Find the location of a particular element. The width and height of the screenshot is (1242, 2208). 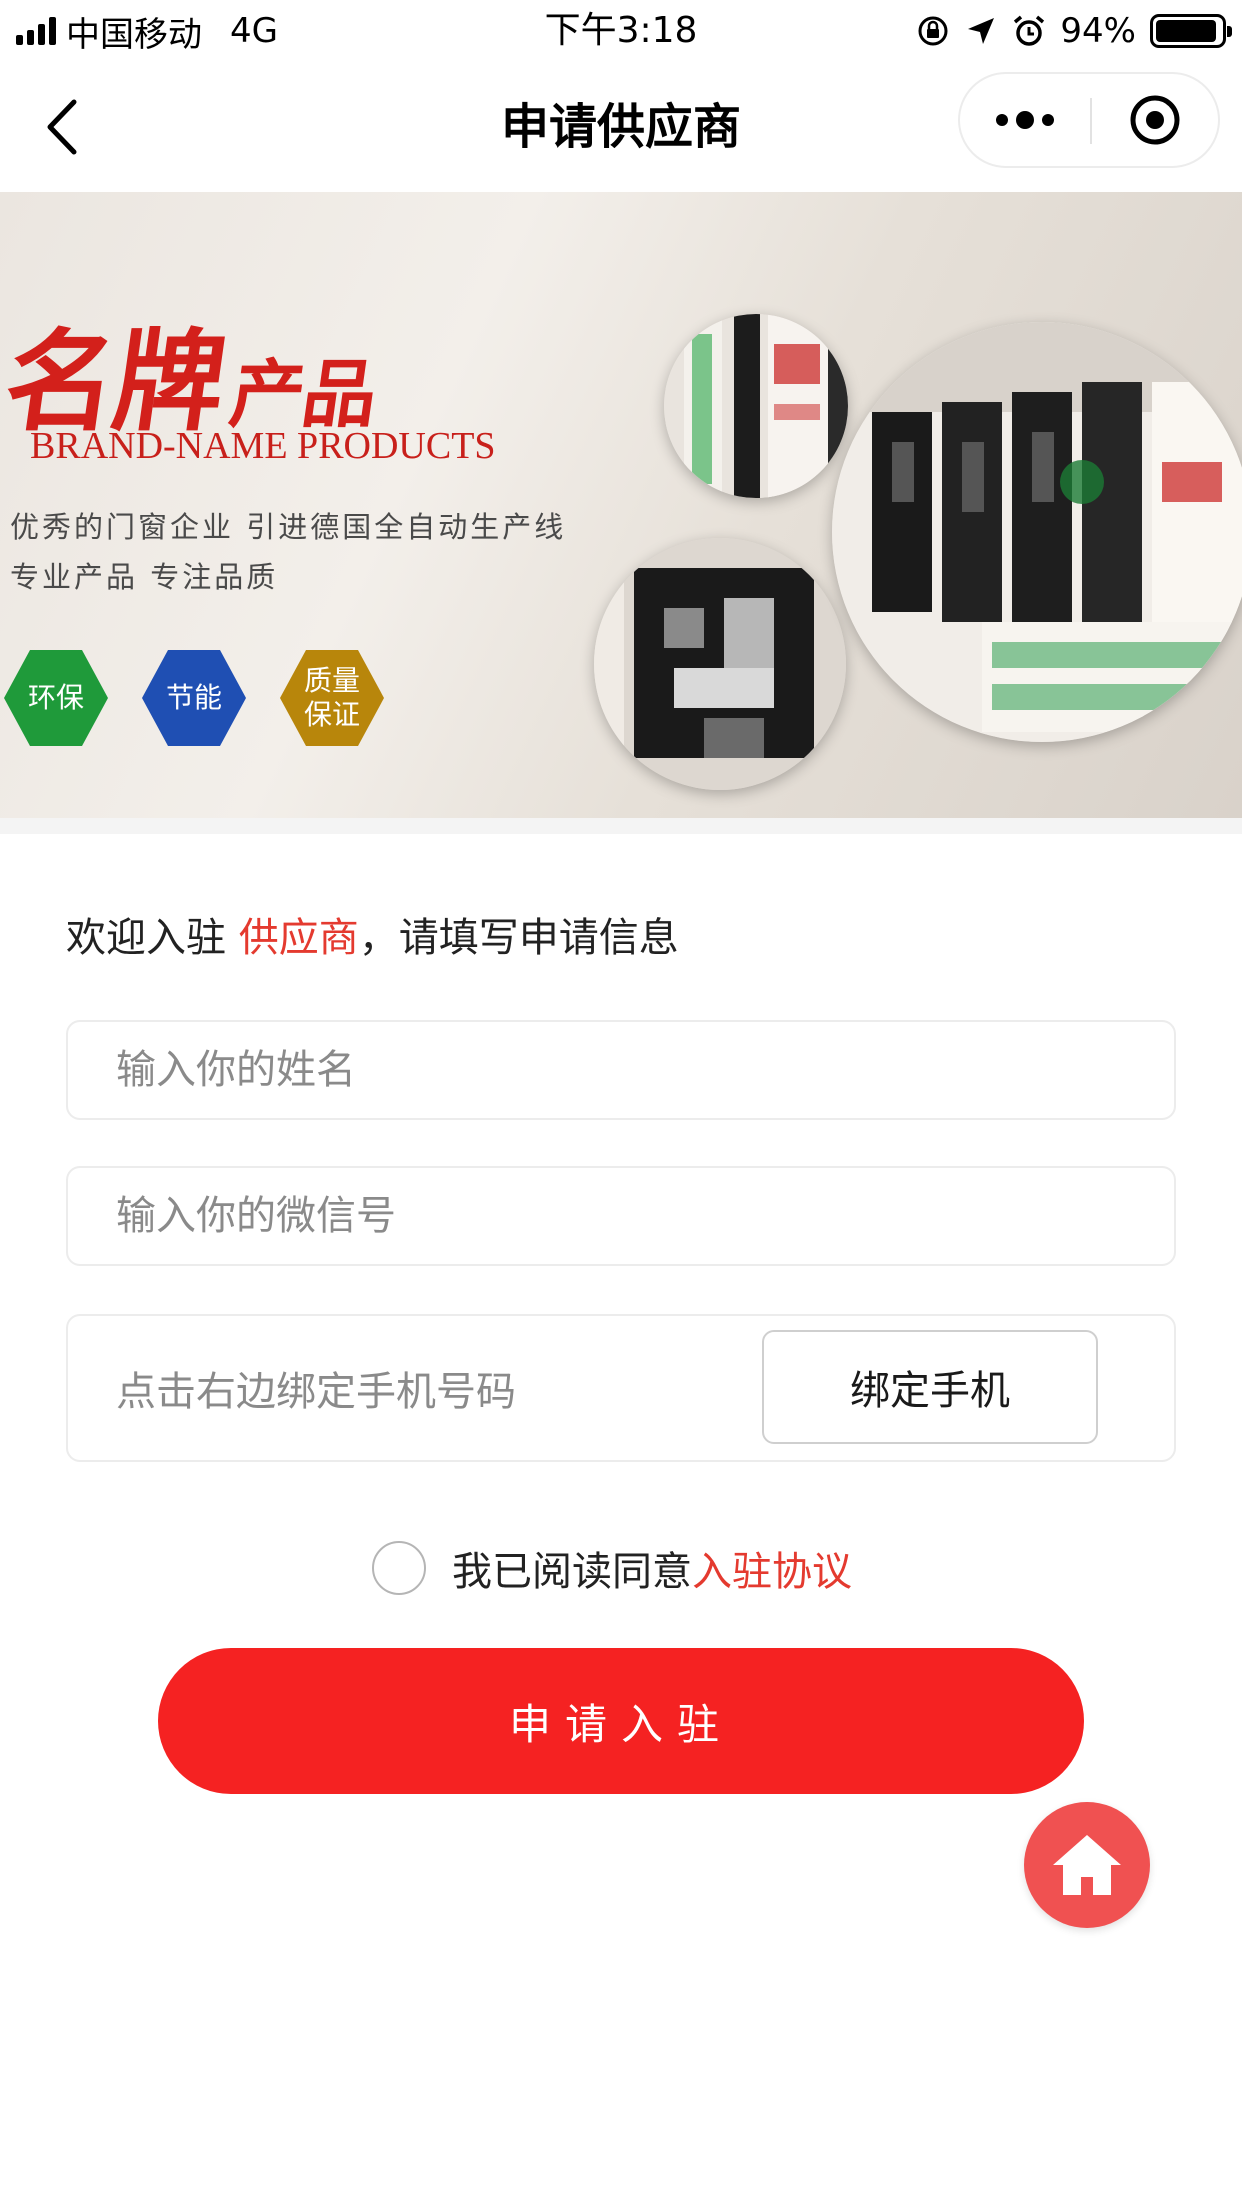

status-right: 94% is located at coordinates (1074, 31).